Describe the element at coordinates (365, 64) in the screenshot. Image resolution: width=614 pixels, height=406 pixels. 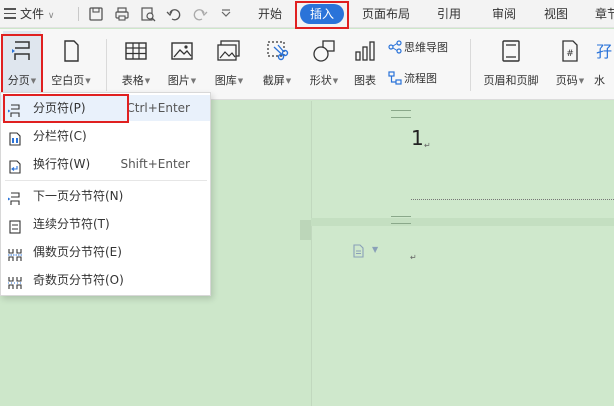
I see `chart-button: 图表` at that location.